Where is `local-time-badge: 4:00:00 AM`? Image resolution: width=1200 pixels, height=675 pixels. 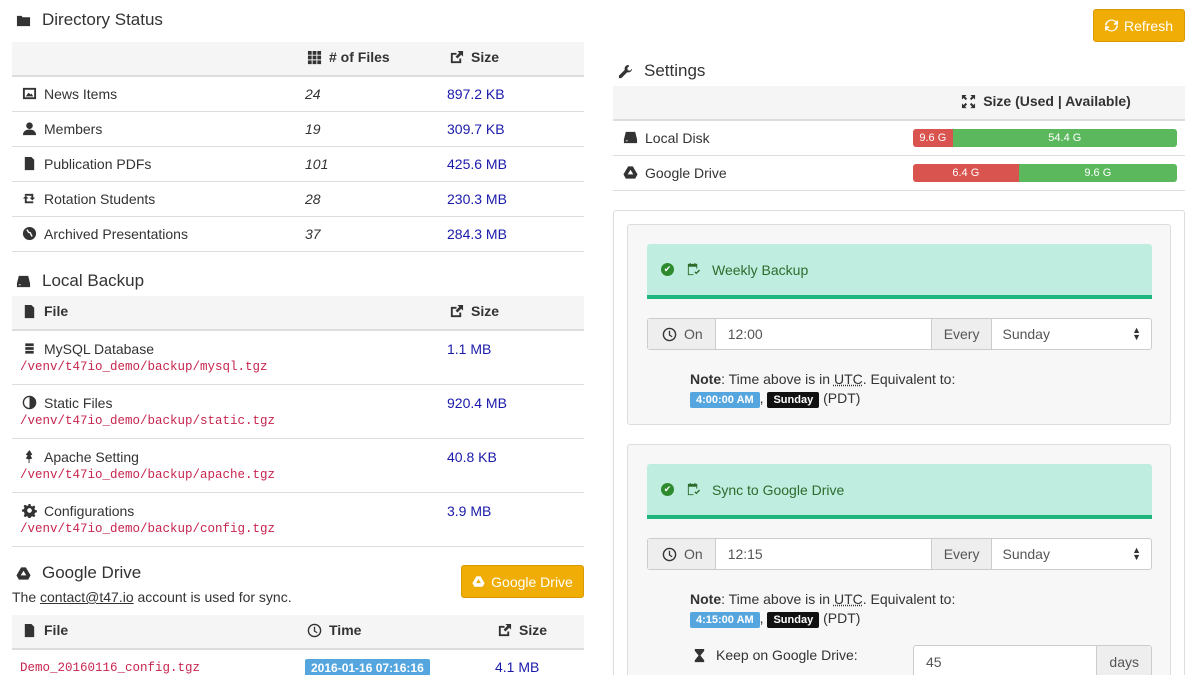
local-time-badge: 4:00:00 AM is located at coordinates (725, 400).